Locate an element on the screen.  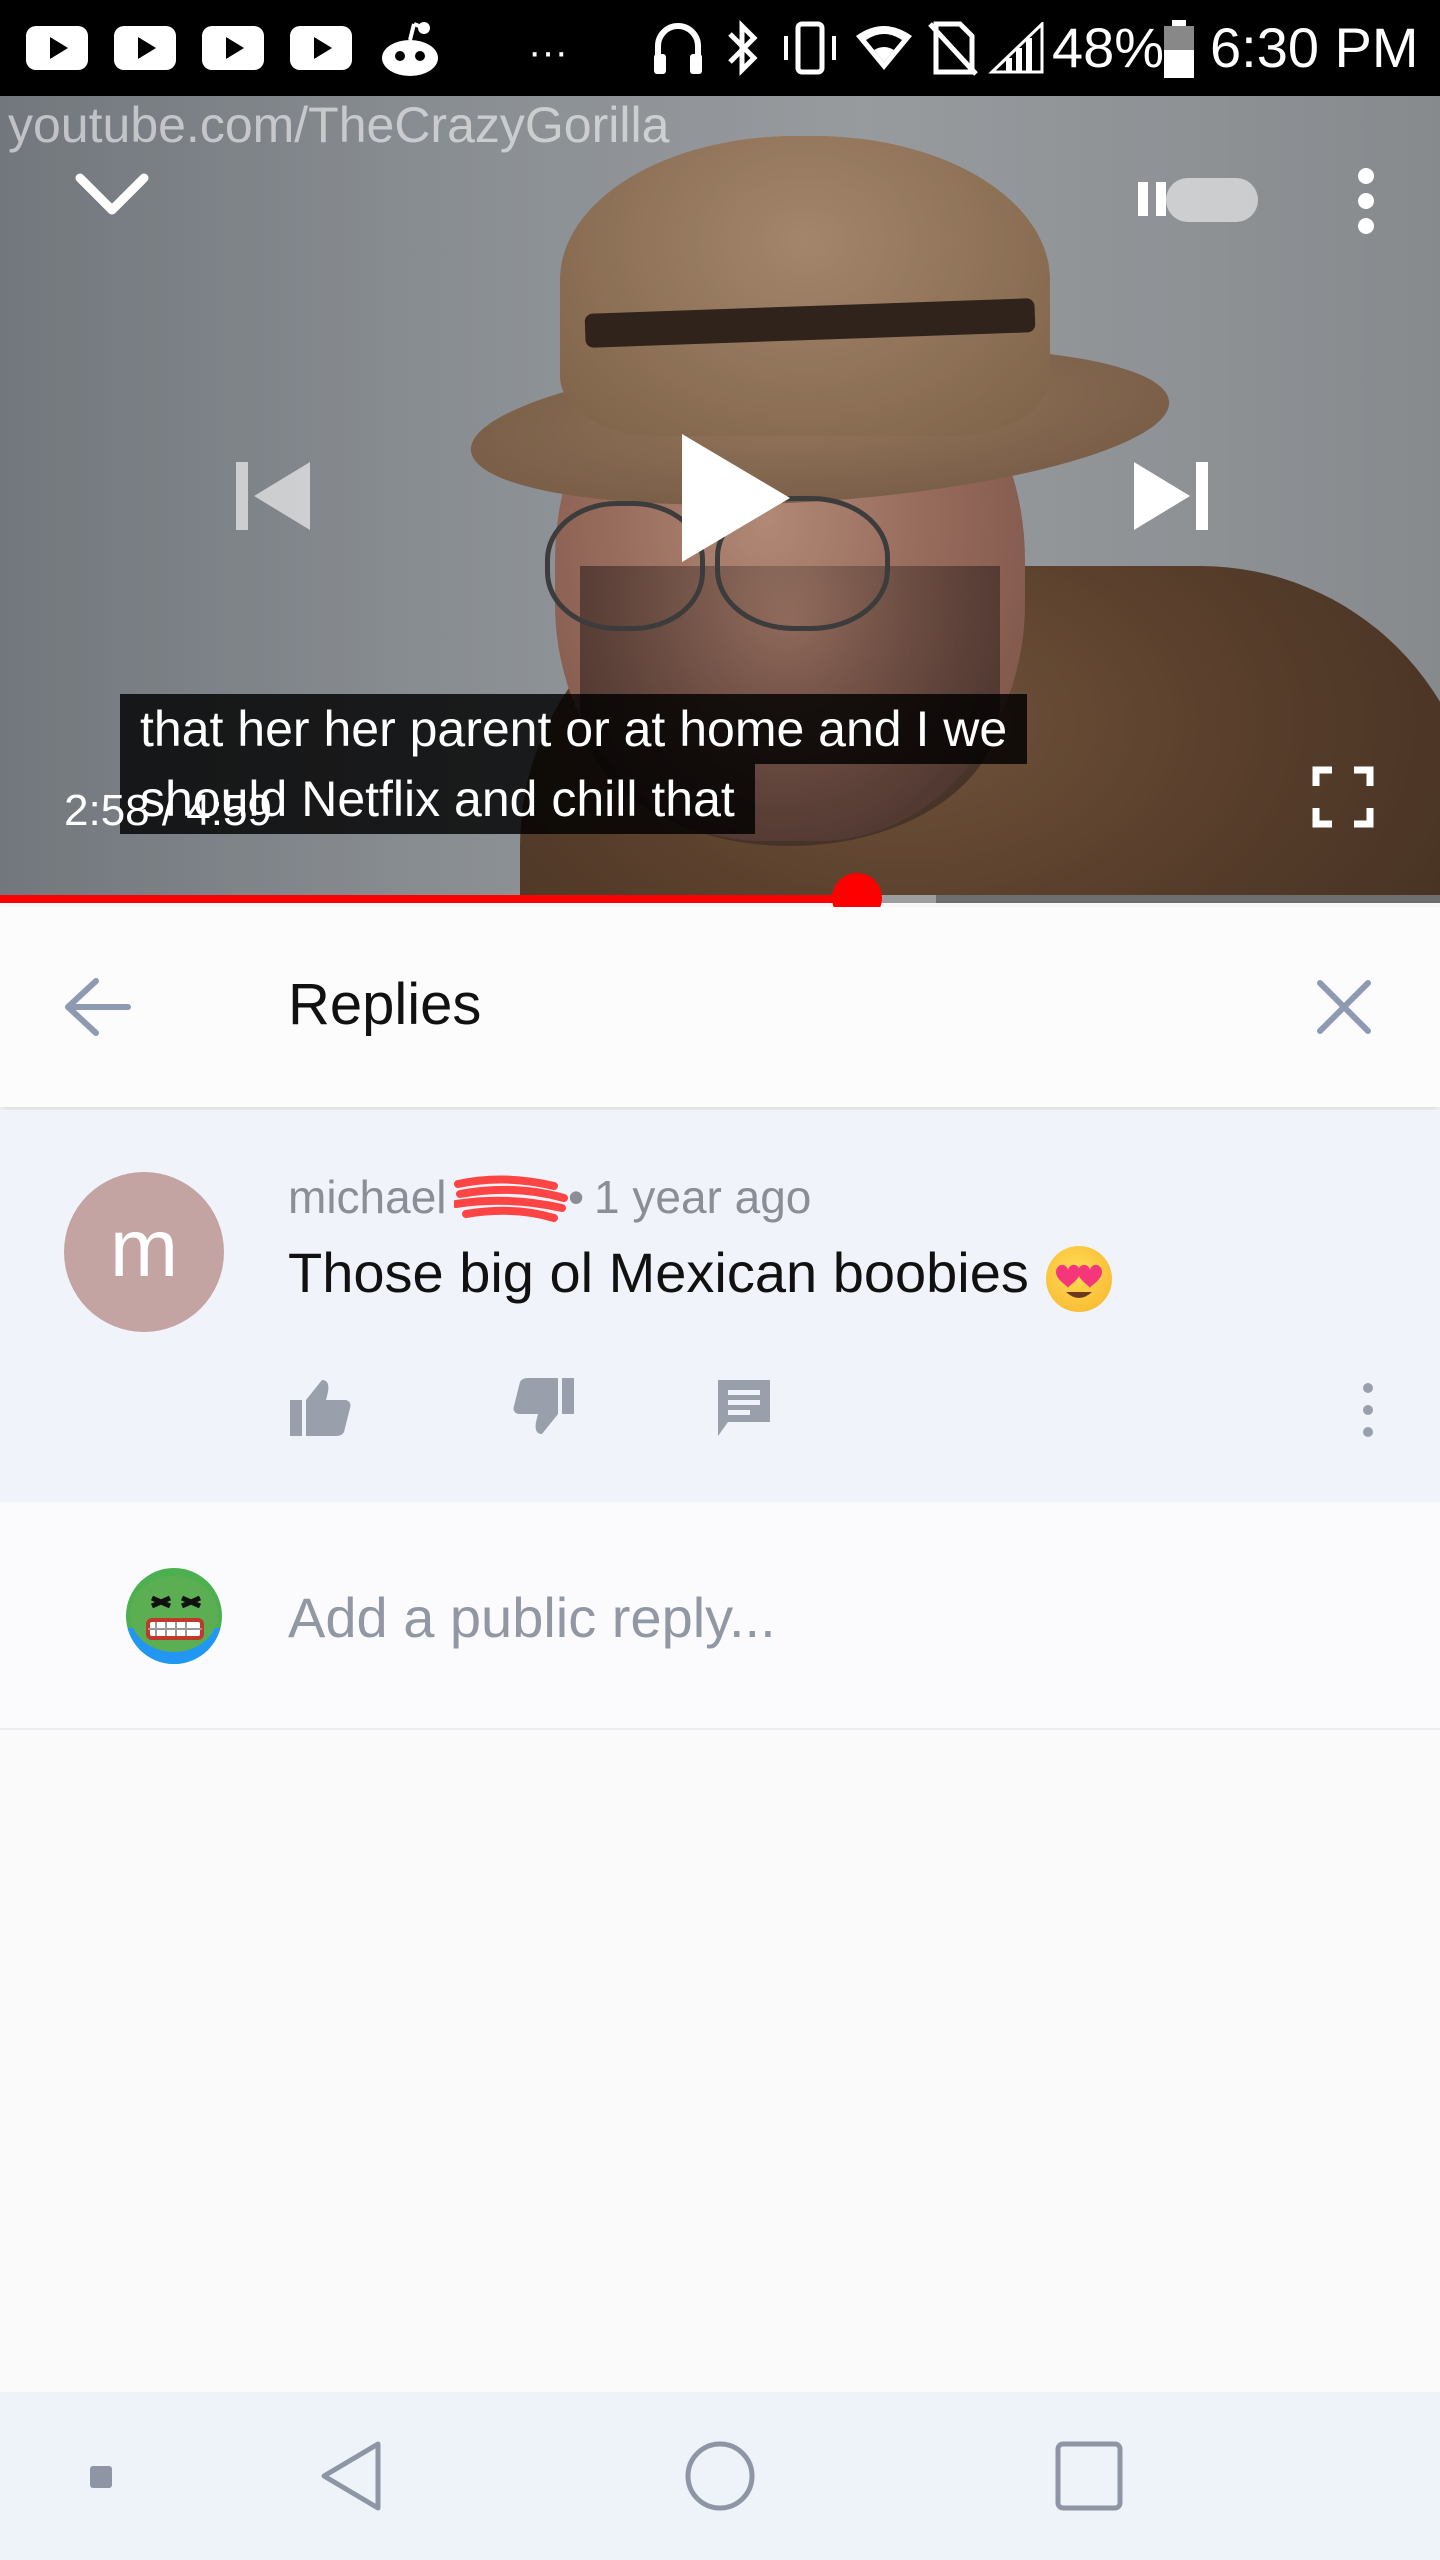
replies-header: Replies is located at coordinates (720, 1007).